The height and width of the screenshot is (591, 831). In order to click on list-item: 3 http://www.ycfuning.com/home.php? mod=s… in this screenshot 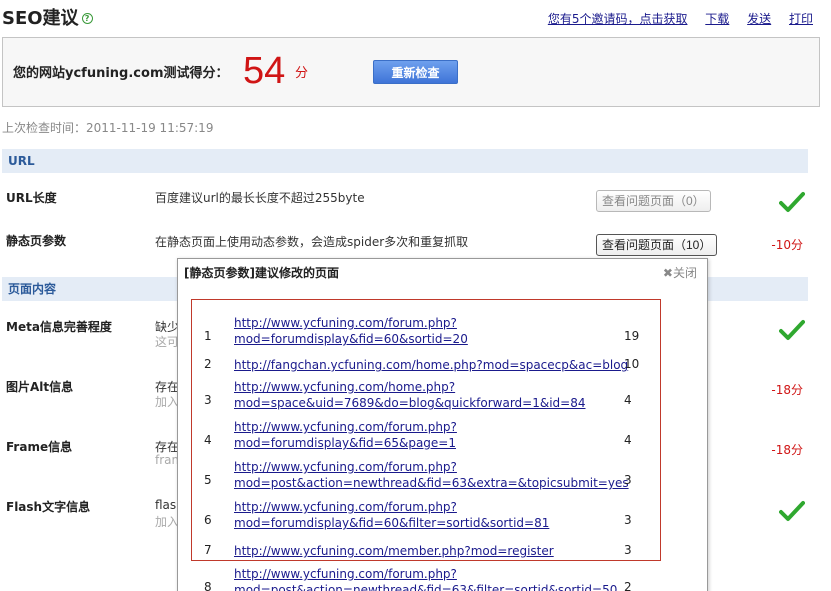, I will do `click(443, 399)`.